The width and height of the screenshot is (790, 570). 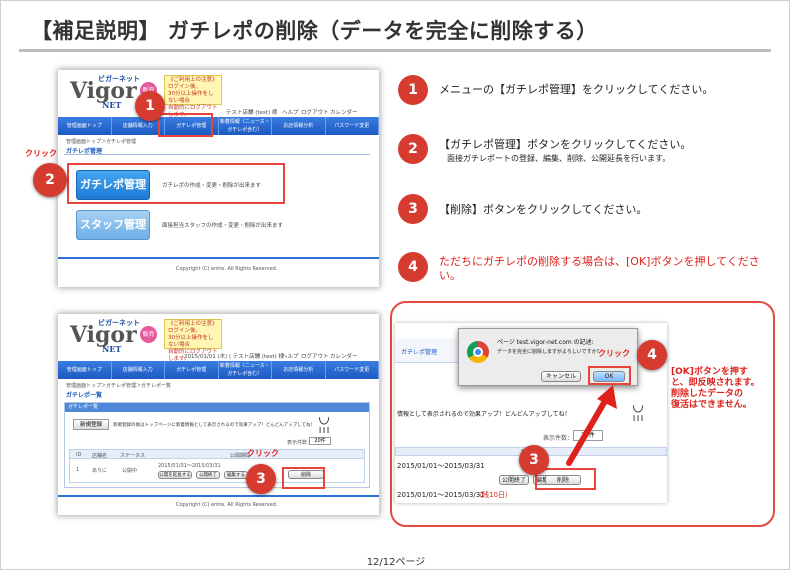 I want to click on highlight-nav-gachirepo, so click(x=185, y=125).